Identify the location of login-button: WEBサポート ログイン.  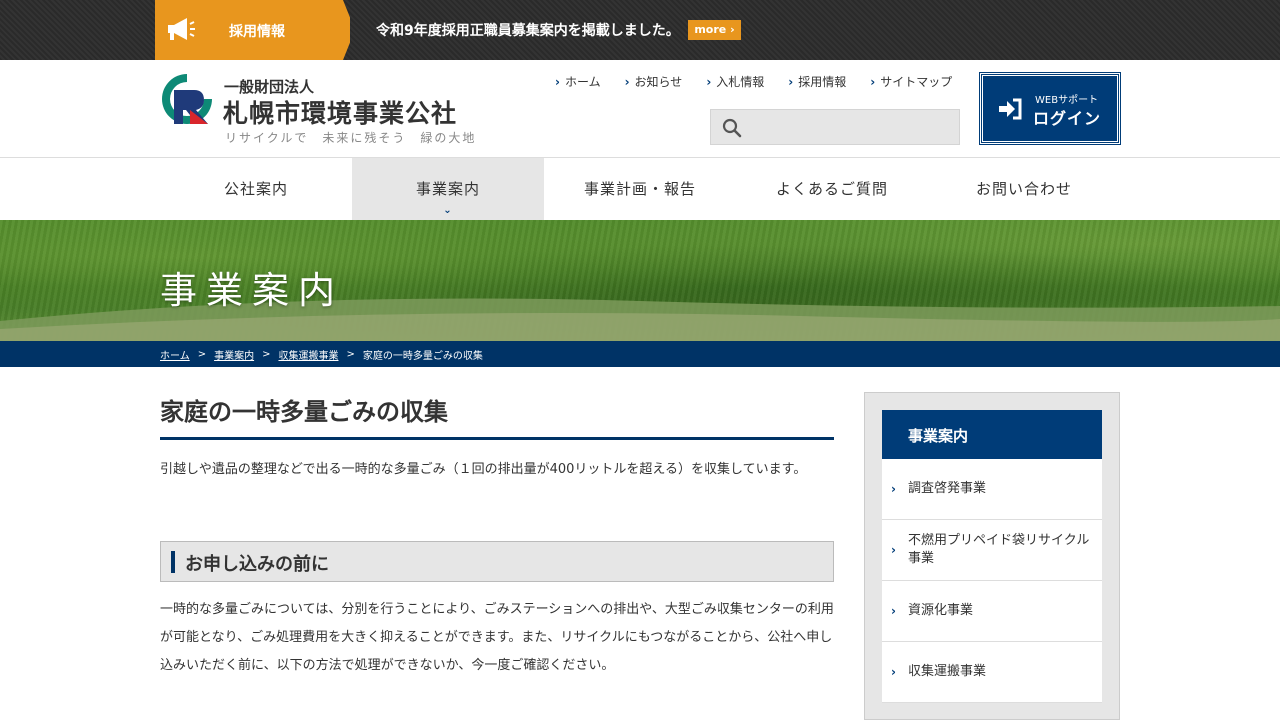
(1050, 108).